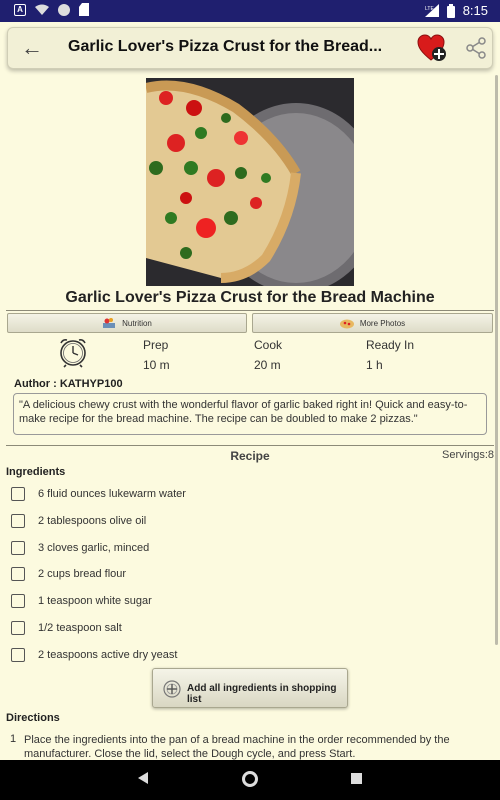 The width and height of the screenshot is (500, 800). What do you see at coordinates (468, 455) in the screenshot?
I see `servings: Servings:8` at bounding box center [468, 455].